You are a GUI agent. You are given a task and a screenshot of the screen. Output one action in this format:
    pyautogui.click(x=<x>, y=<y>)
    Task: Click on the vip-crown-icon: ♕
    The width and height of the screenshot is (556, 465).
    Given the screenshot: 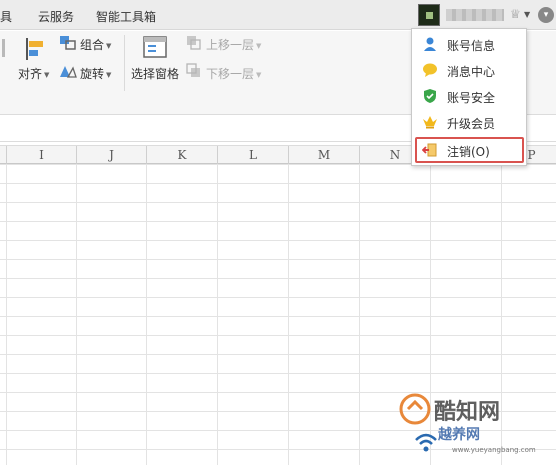 What is the action you would take?
    pyautogui.click(x=515, y=14)
    